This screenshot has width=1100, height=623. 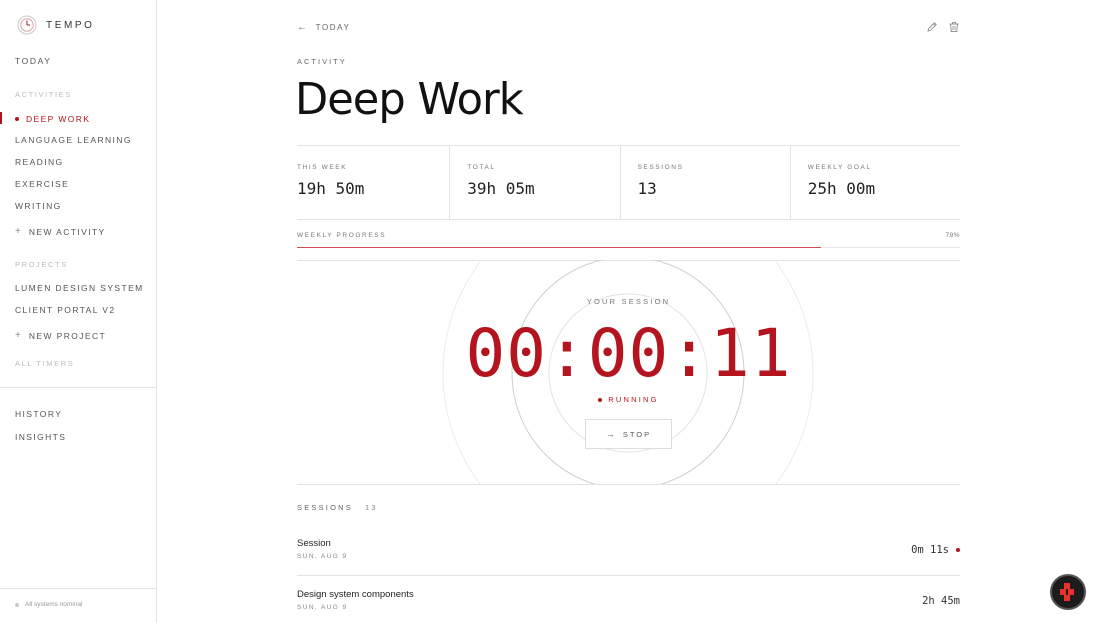 I want to click on stat-total: TOTAL 39h 05m, so click(x=534, y=182).